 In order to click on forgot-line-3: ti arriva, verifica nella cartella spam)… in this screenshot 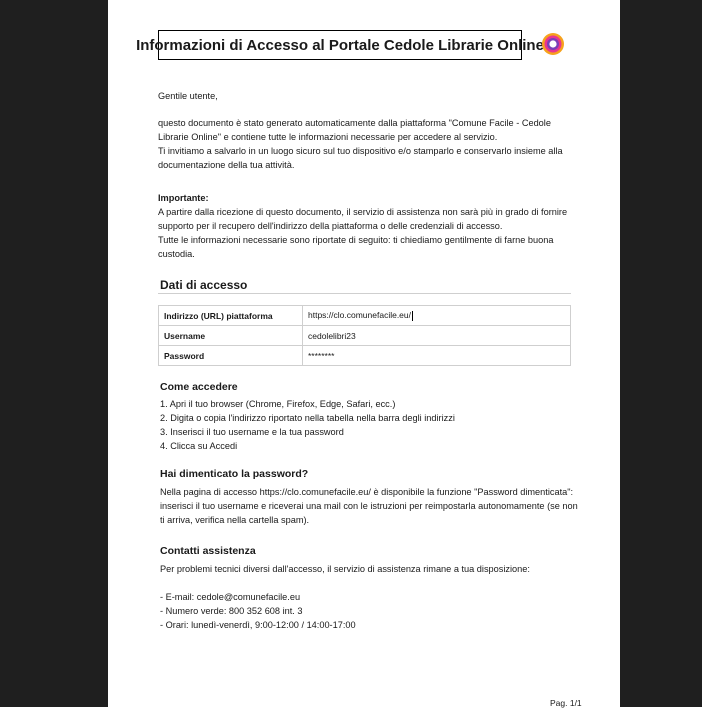, I will do `click(235, 520)`.